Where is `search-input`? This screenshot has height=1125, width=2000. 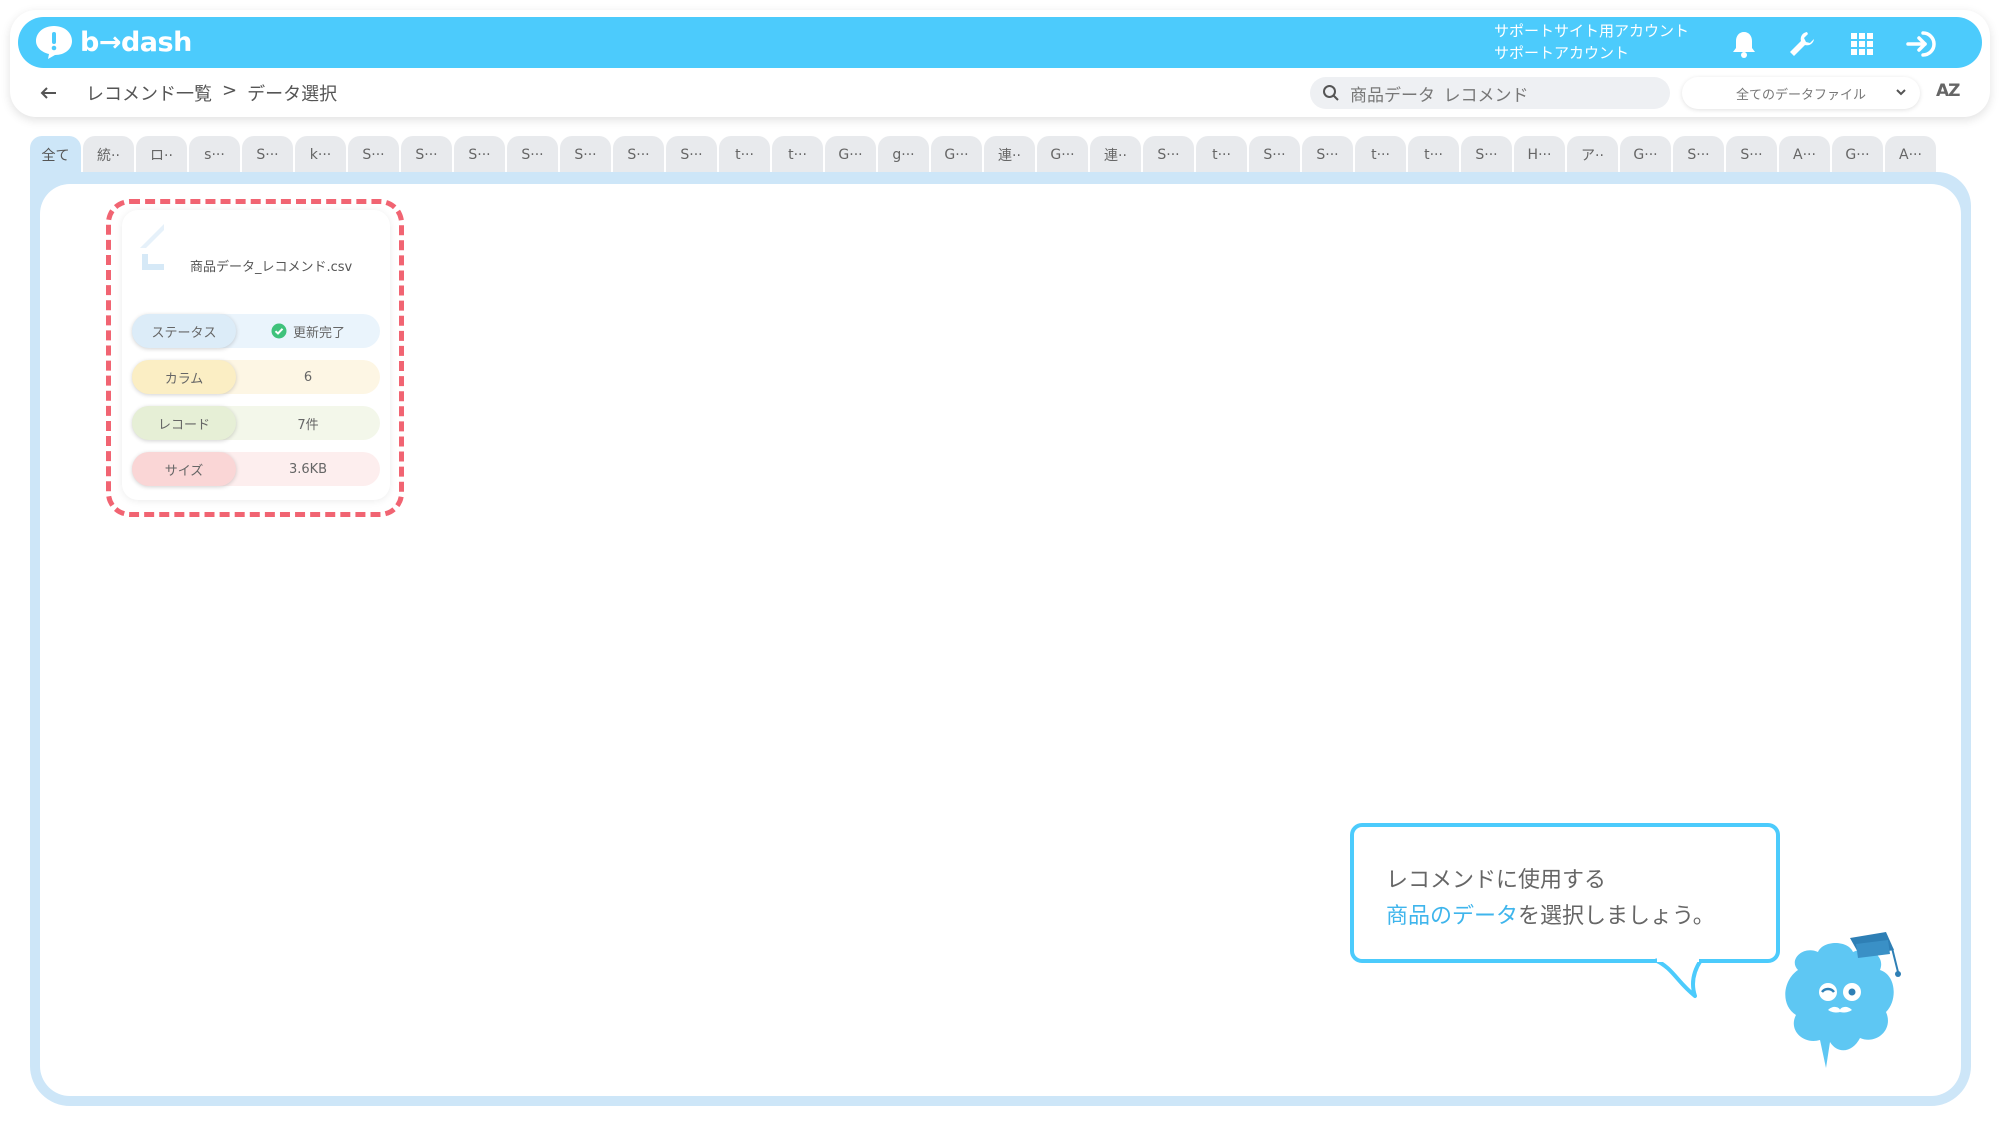
search-input is located at coordinates (1500, 93).